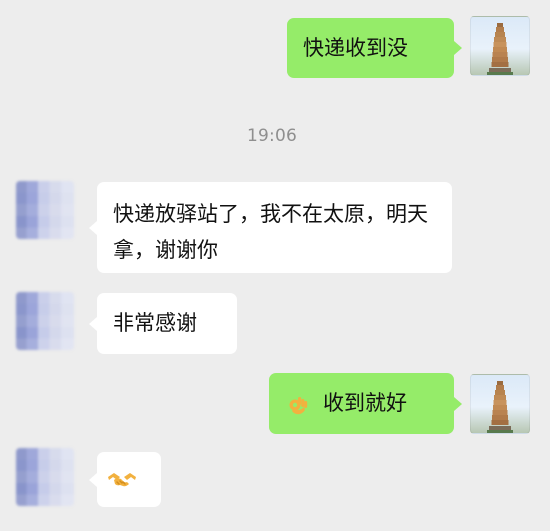 The height and width of the screenshot is (531, 550). What do you see at coordinates (122, 480) in the screenshot?
I see `handshake-icon` at bounding box center [122, 480].